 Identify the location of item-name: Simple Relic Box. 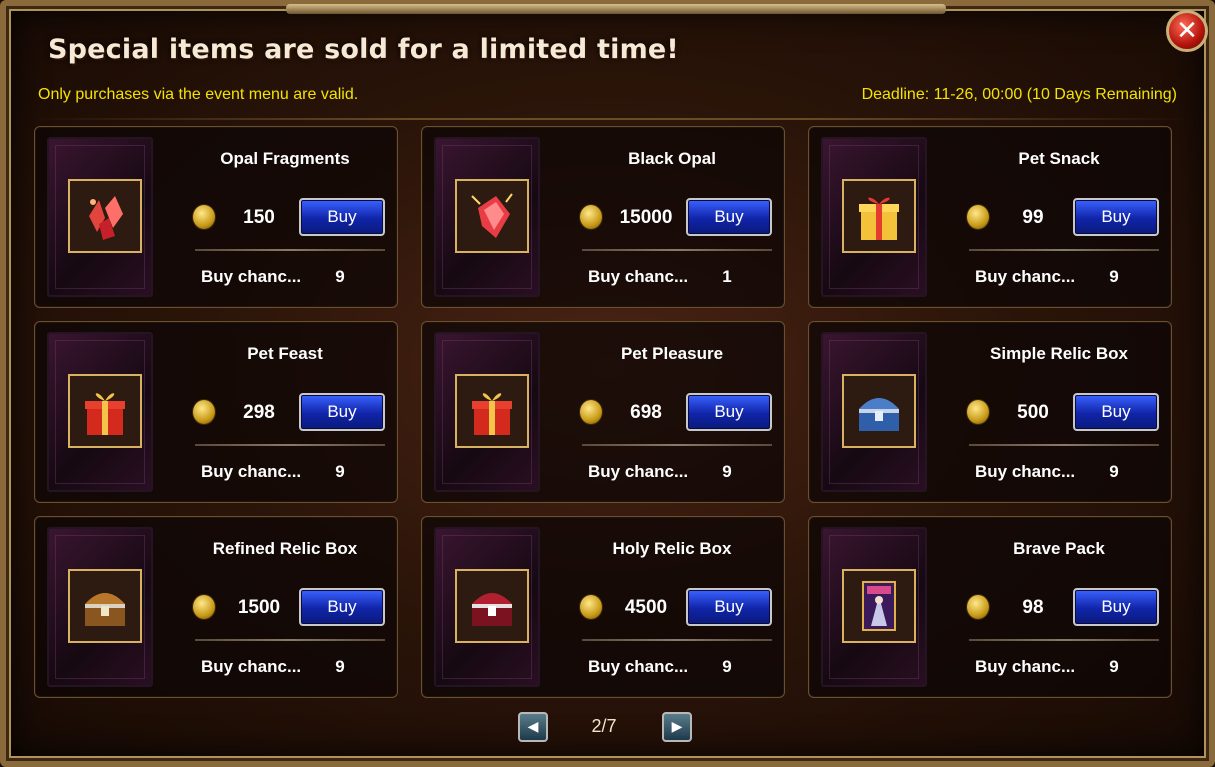
(1059, 353).